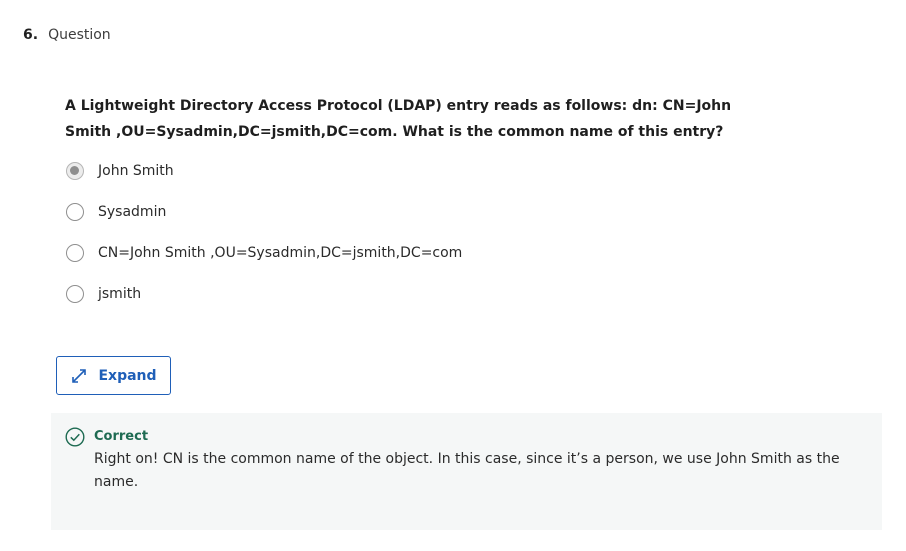  I want to click on expand-button-label: Expand, so click(127, 375).